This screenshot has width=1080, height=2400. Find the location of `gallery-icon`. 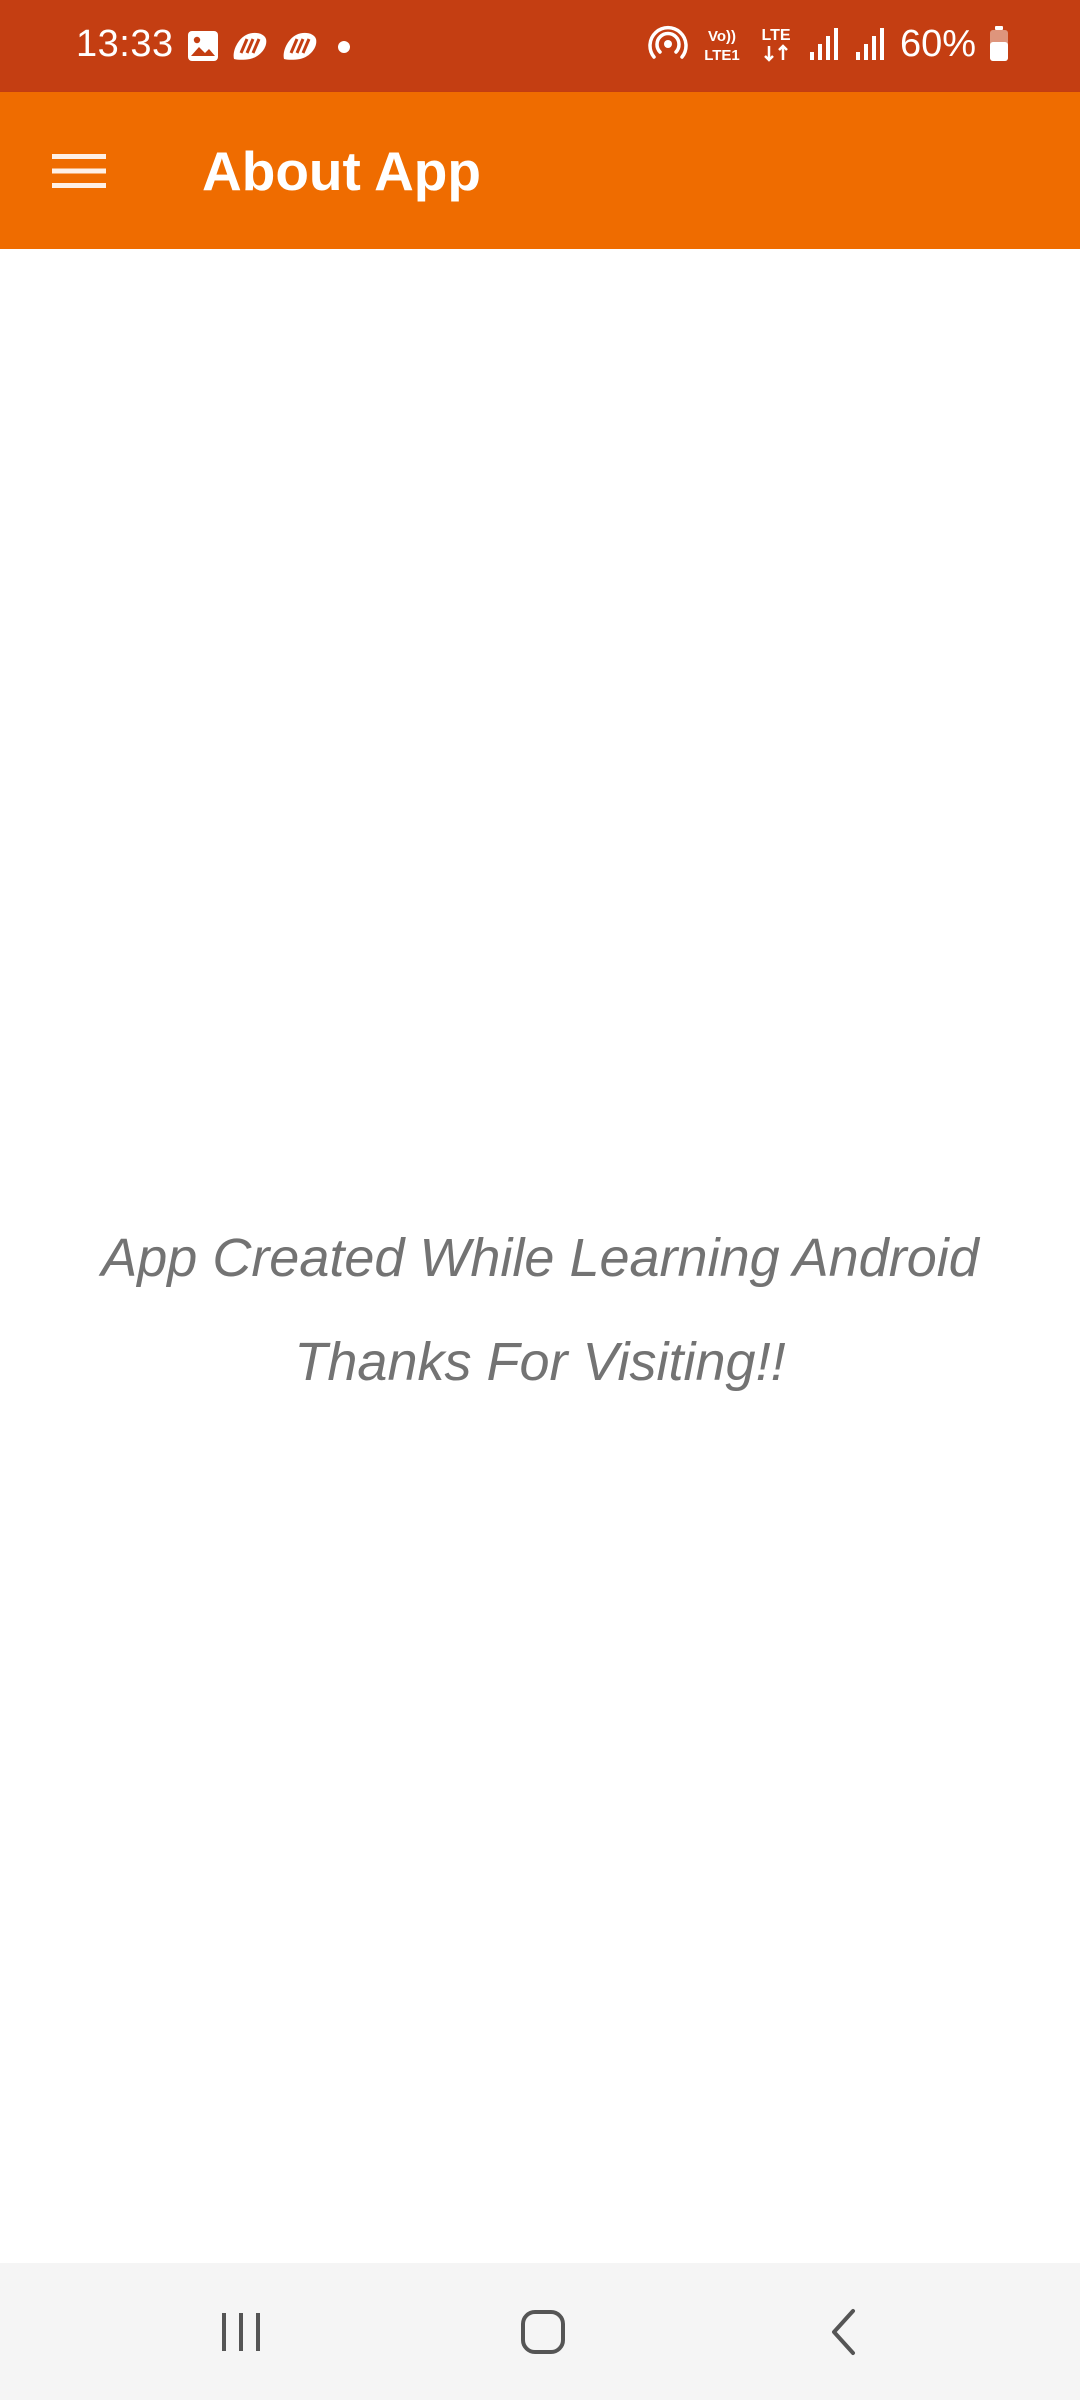

gallery-icon is located at coordinates (203, 46).